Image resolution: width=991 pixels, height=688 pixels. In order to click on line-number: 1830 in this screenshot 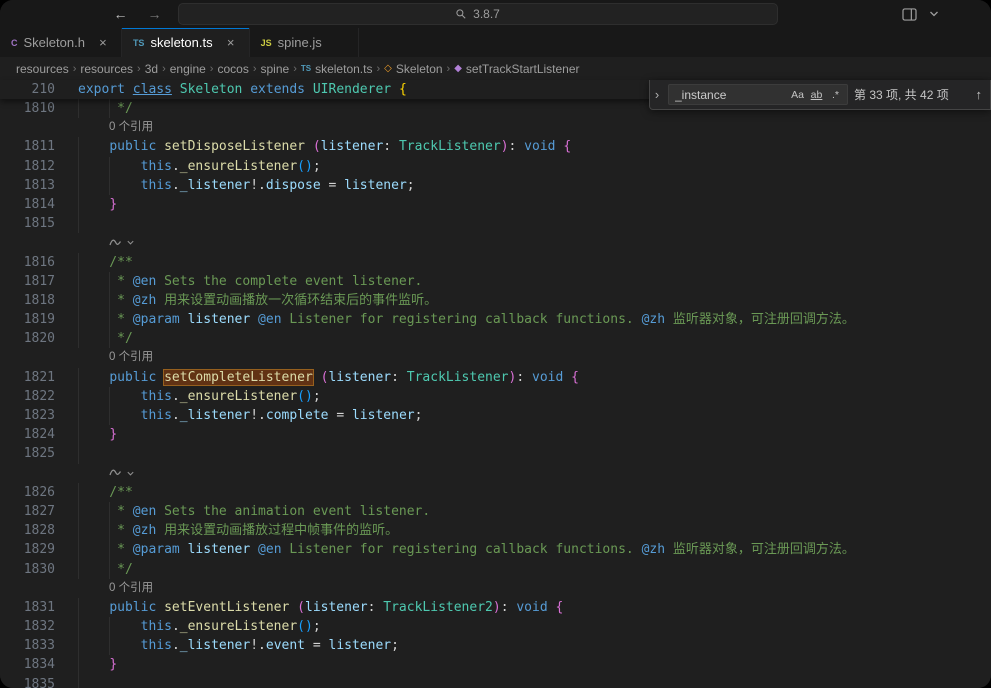, I will do `click(34, 569)`.